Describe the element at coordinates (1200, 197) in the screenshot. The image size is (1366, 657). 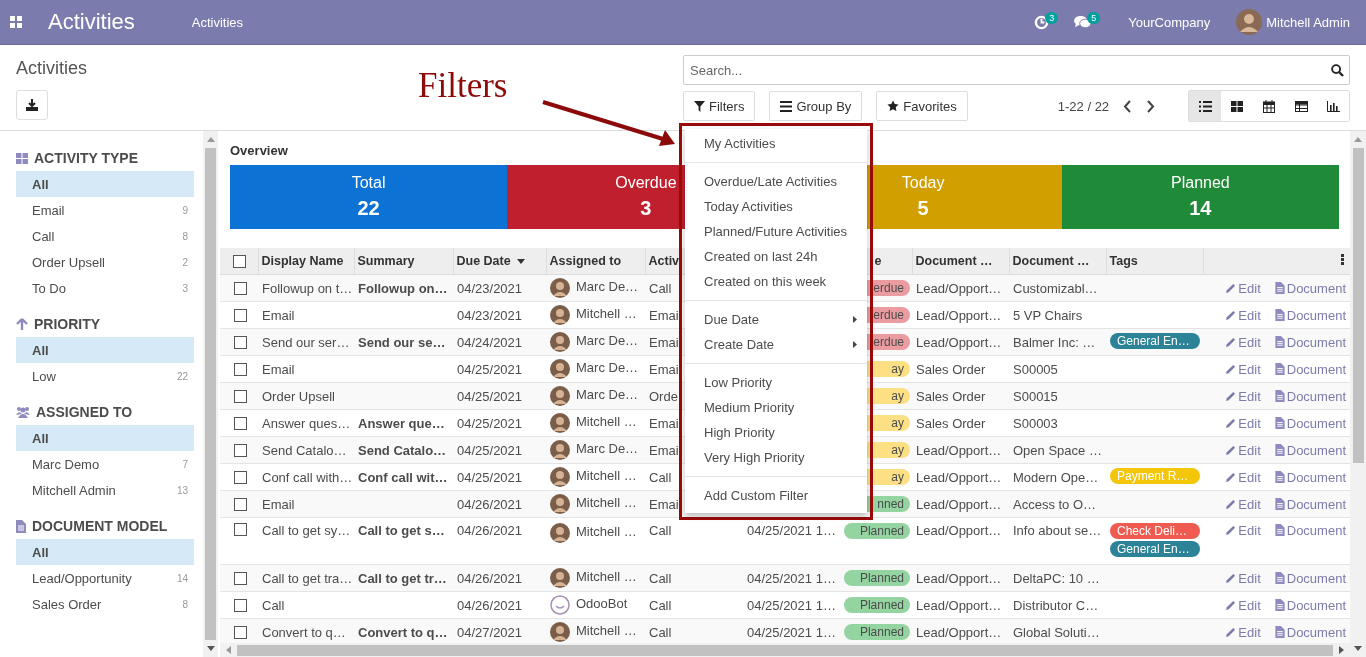
I see `stat-card: Planned 14` at that location.